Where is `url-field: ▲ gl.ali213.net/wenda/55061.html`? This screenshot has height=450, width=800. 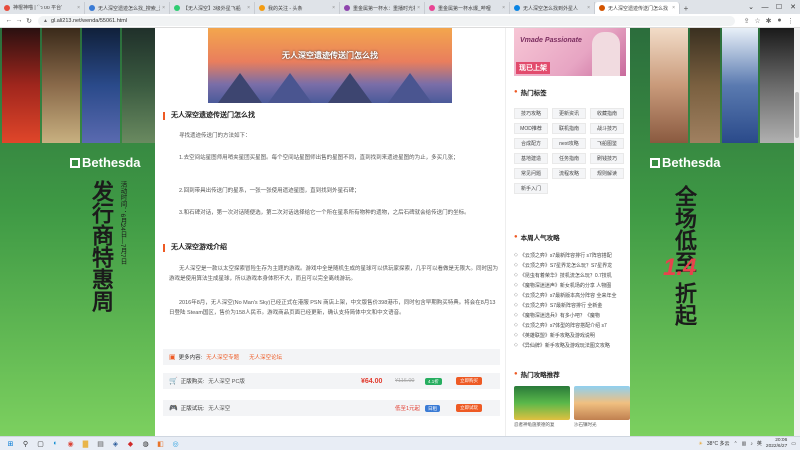
url-field: ▲ gl.ali213.net/wenda/55061.html is located at coordinates (386, 20).